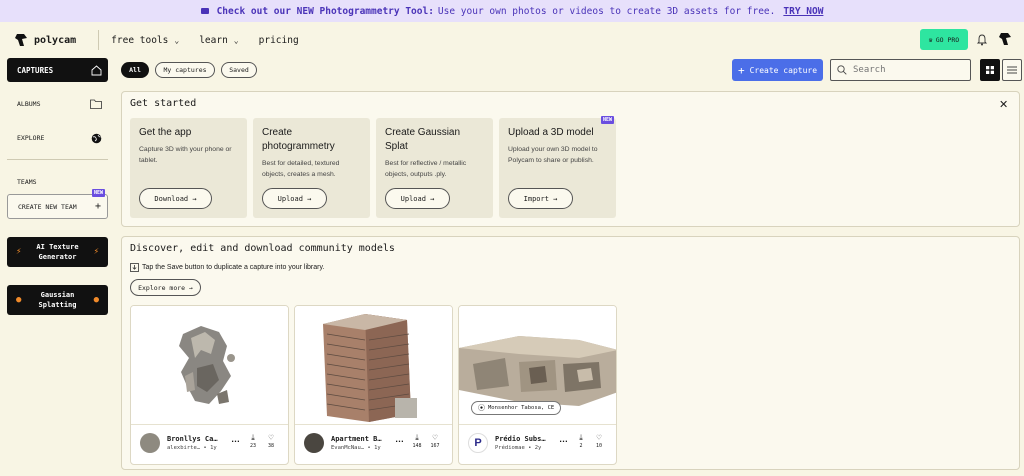  What do you see at coordinates (1003, 104) in the screenshot?
I see `close-icon: ✕` at bounding box center [1003, 104].